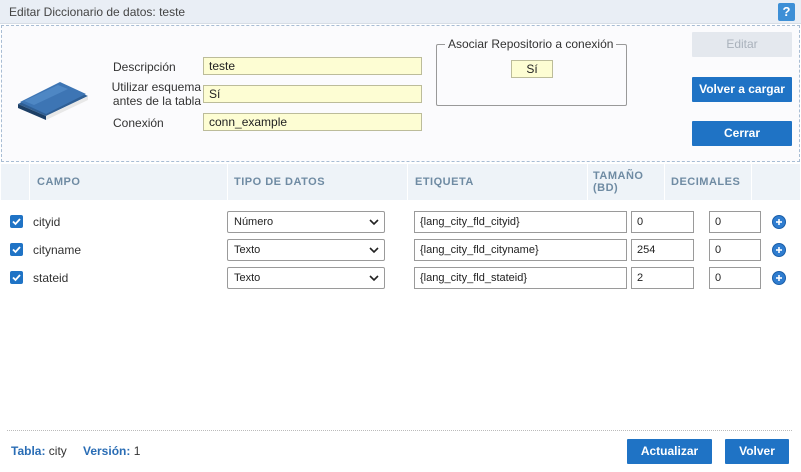 The image size is (801, 472). Describe the element at coordinates (520, 250) in the screenshot. I see `label-input: {lang_city_fld_cityname}` at that location.